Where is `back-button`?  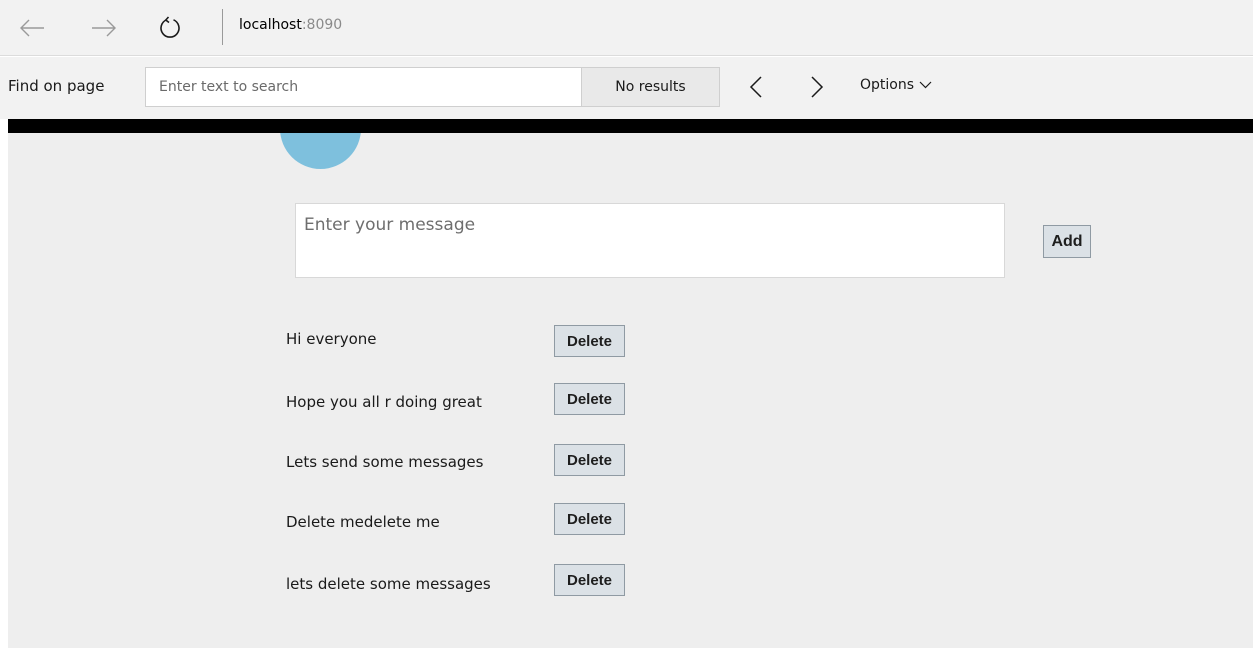 back-button is located at coordinates (32, 28).